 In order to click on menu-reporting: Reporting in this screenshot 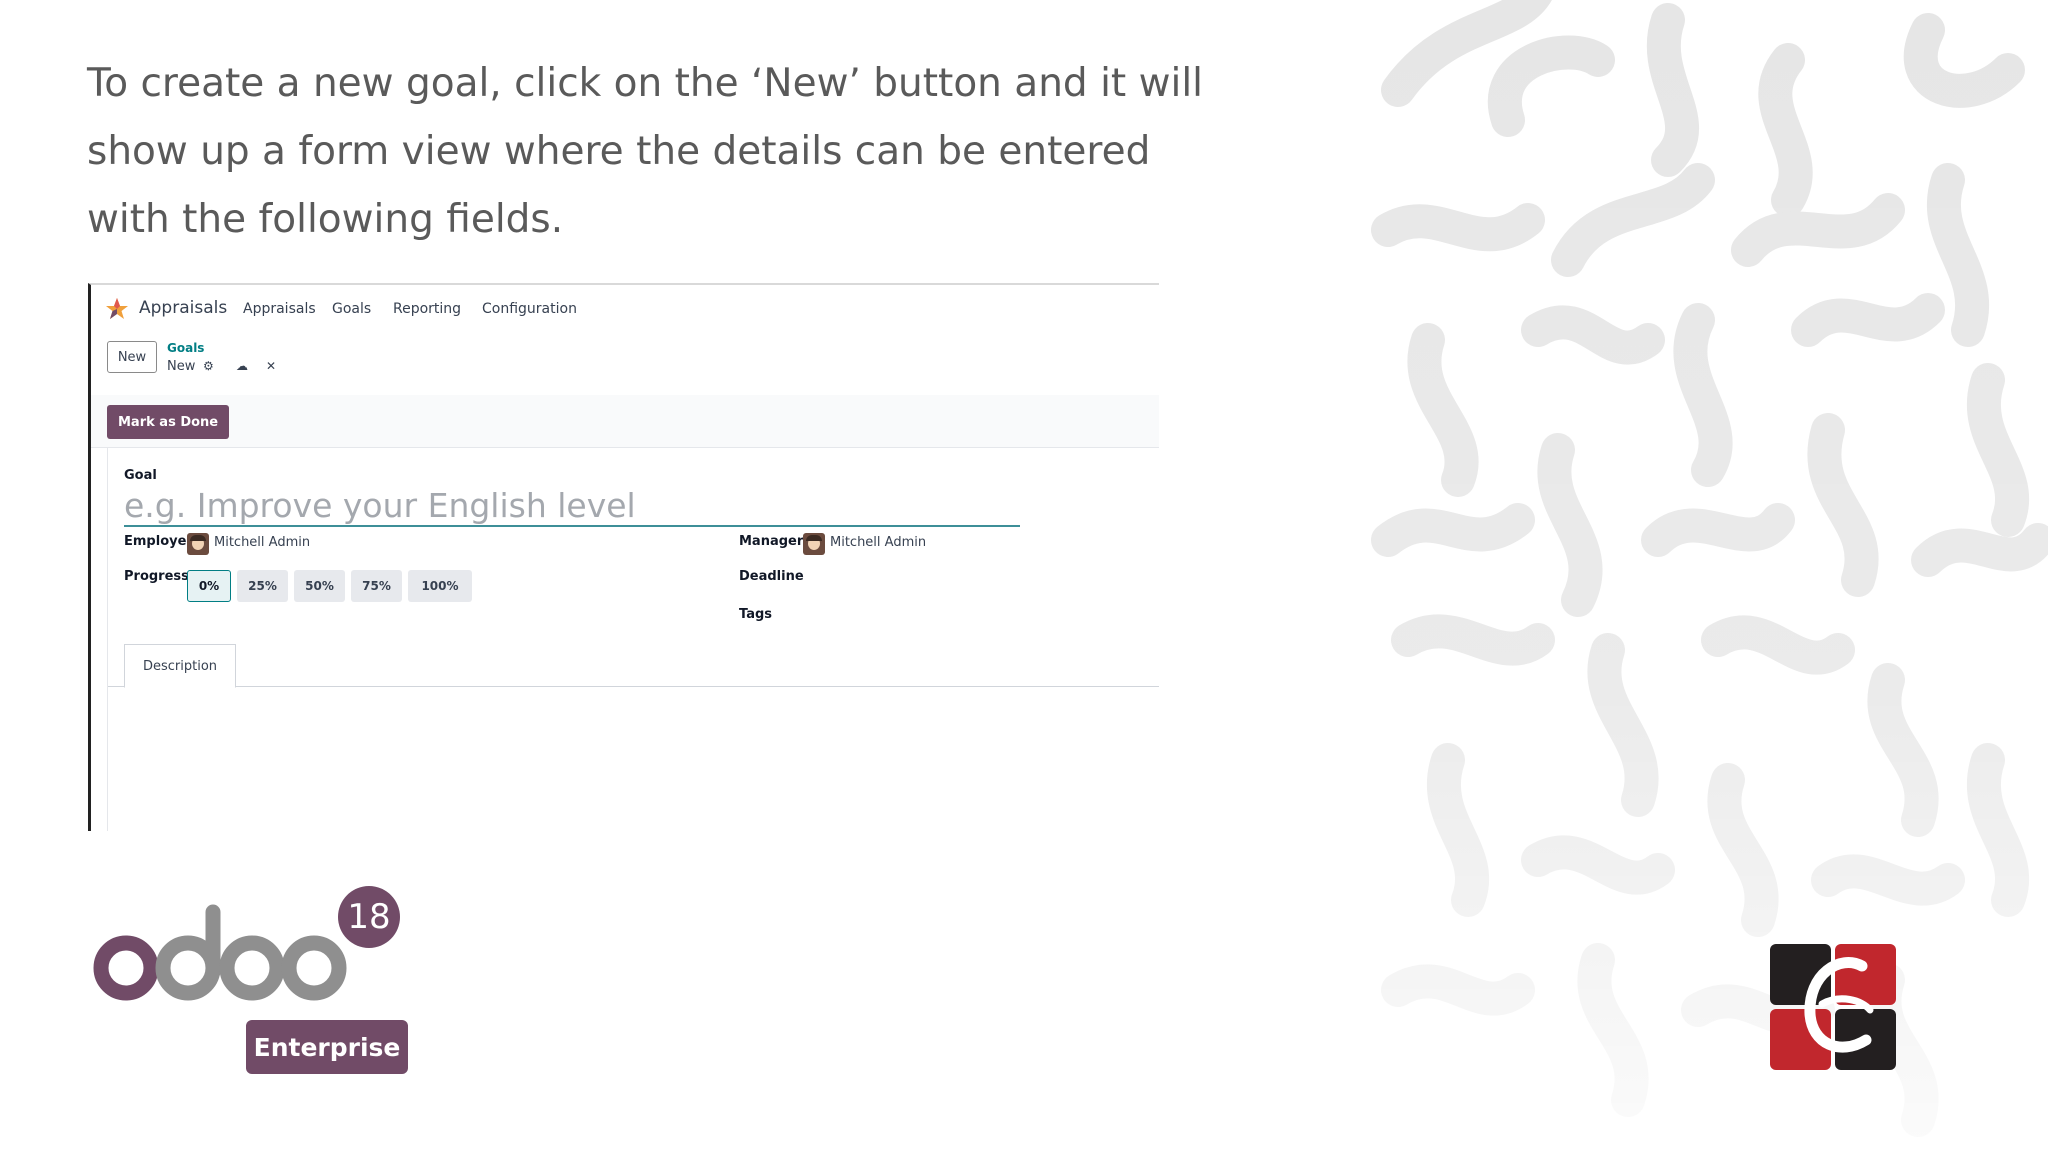, I will do `click(427, 309)`.